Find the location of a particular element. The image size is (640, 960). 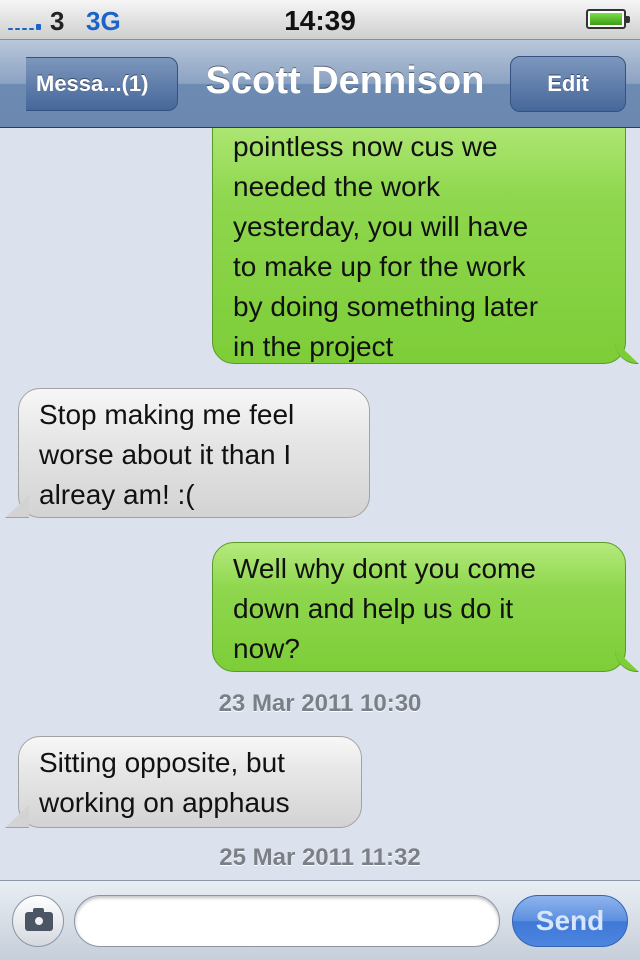

received-message-bubble: Sitting opposite, but working on apphaus is located at coordinates (183, 782).